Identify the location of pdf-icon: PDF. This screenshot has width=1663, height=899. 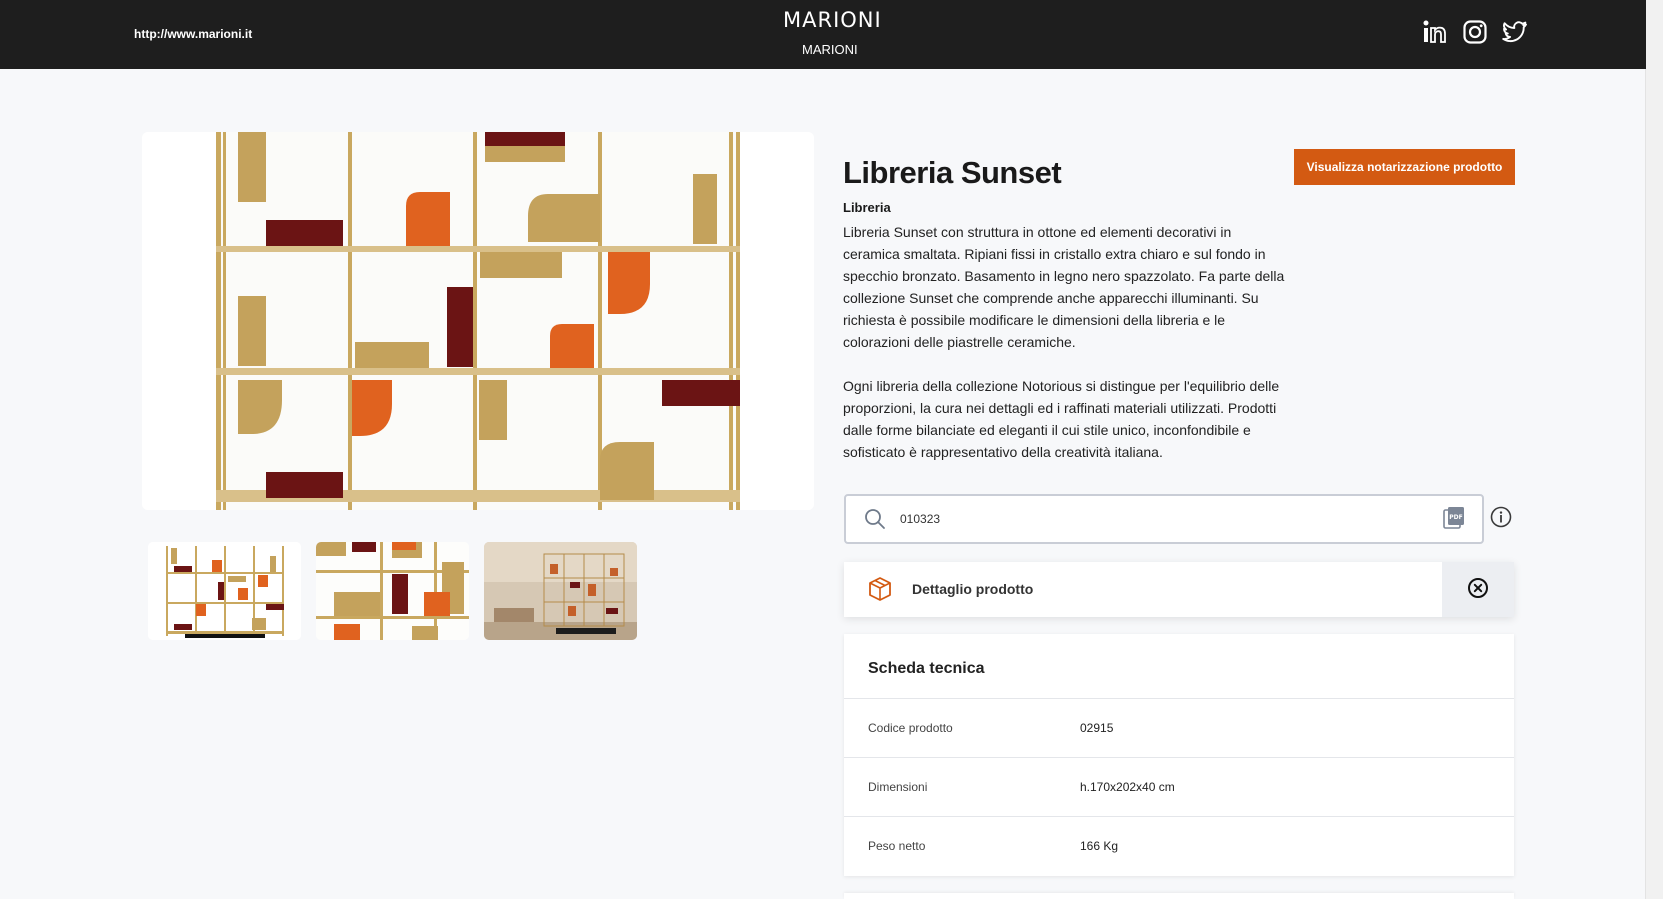
(1454, 518).